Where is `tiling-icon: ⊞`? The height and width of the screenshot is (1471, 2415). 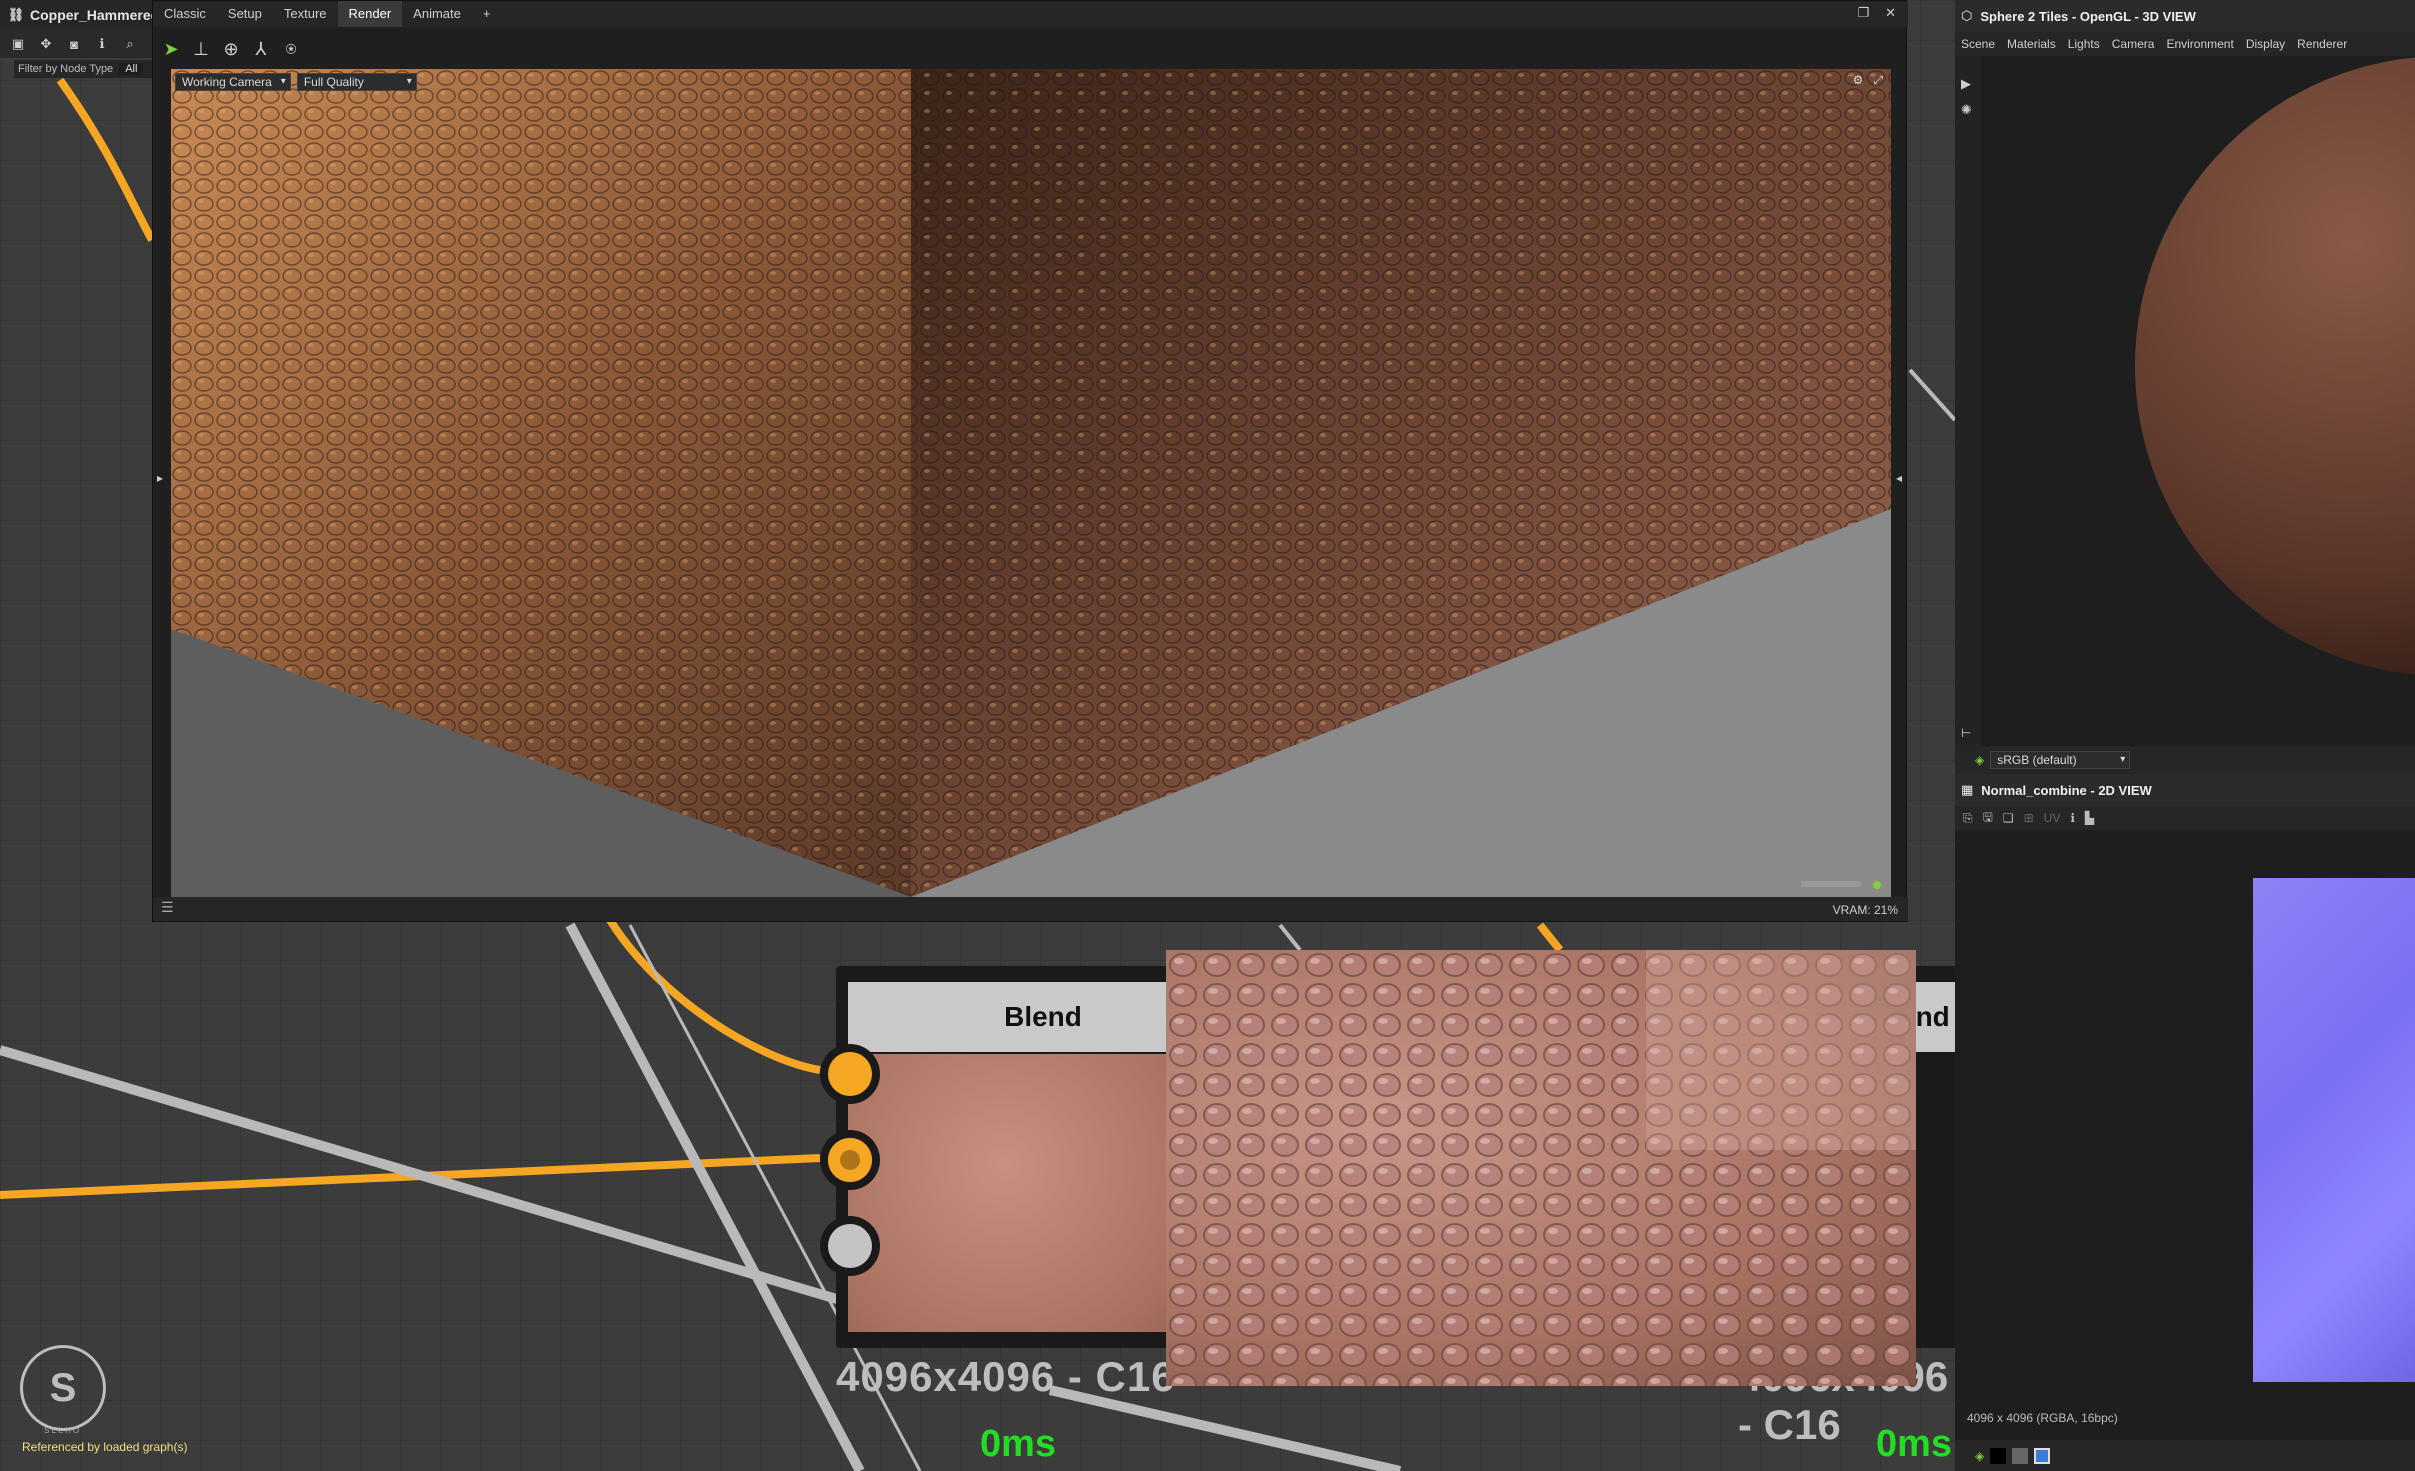 tiling-icon: ⊞ is located at coordinates (2029, 818).